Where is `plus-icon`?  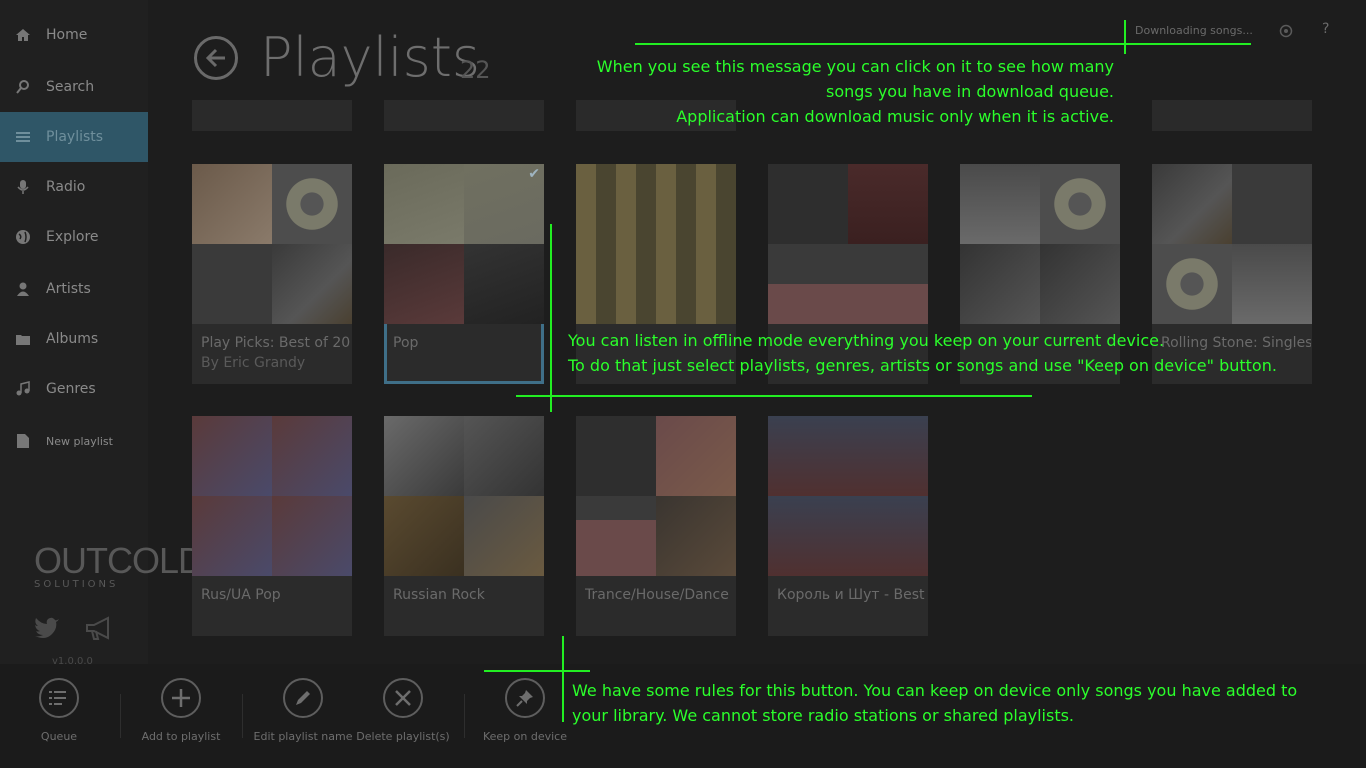 plus-icon is located at coordinates (181, 698).